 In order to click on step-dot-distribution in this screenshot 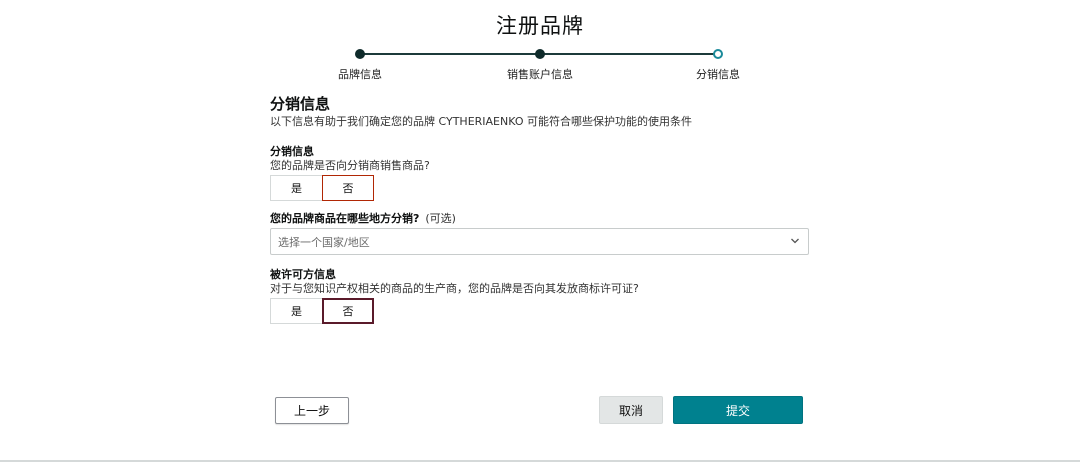, I will do `click(718, 54)`.